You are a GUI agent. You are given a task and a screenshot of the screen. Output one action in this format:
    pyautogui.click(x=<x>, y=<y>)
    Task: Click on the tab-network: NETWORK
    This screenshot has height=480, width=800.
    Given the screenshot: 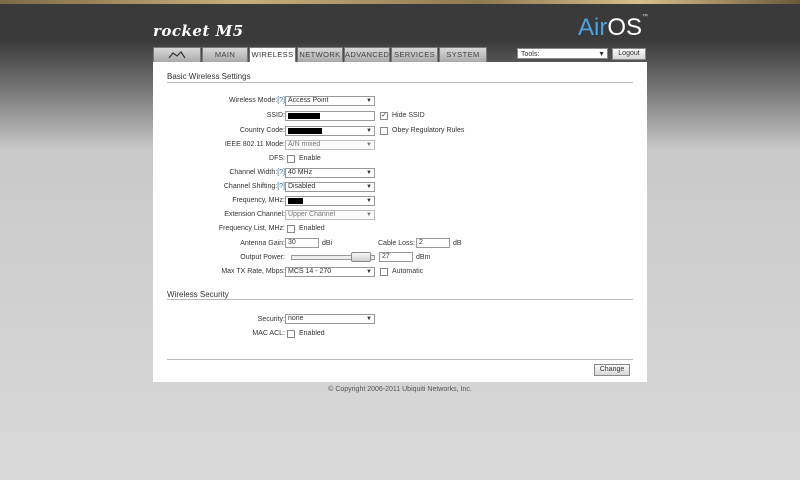 What is the action you would take?
    pyautogui.click(x=320, y=54)
    